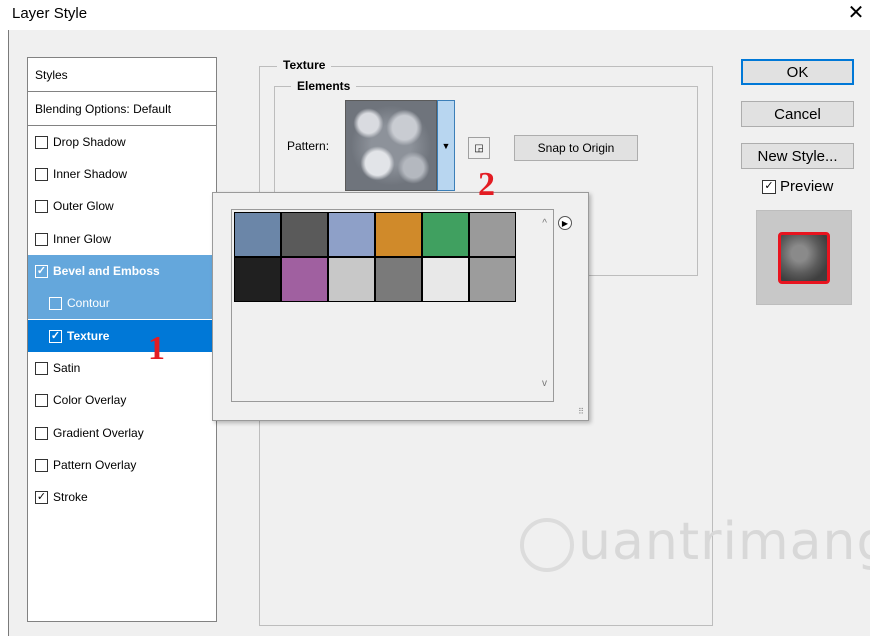 The width and height of the screenshot is (870, 636). What do you see at coordinates (392, 305) in the screenshot?
I see `pattern-grid: ^ v` at bounding box center [392, 305].